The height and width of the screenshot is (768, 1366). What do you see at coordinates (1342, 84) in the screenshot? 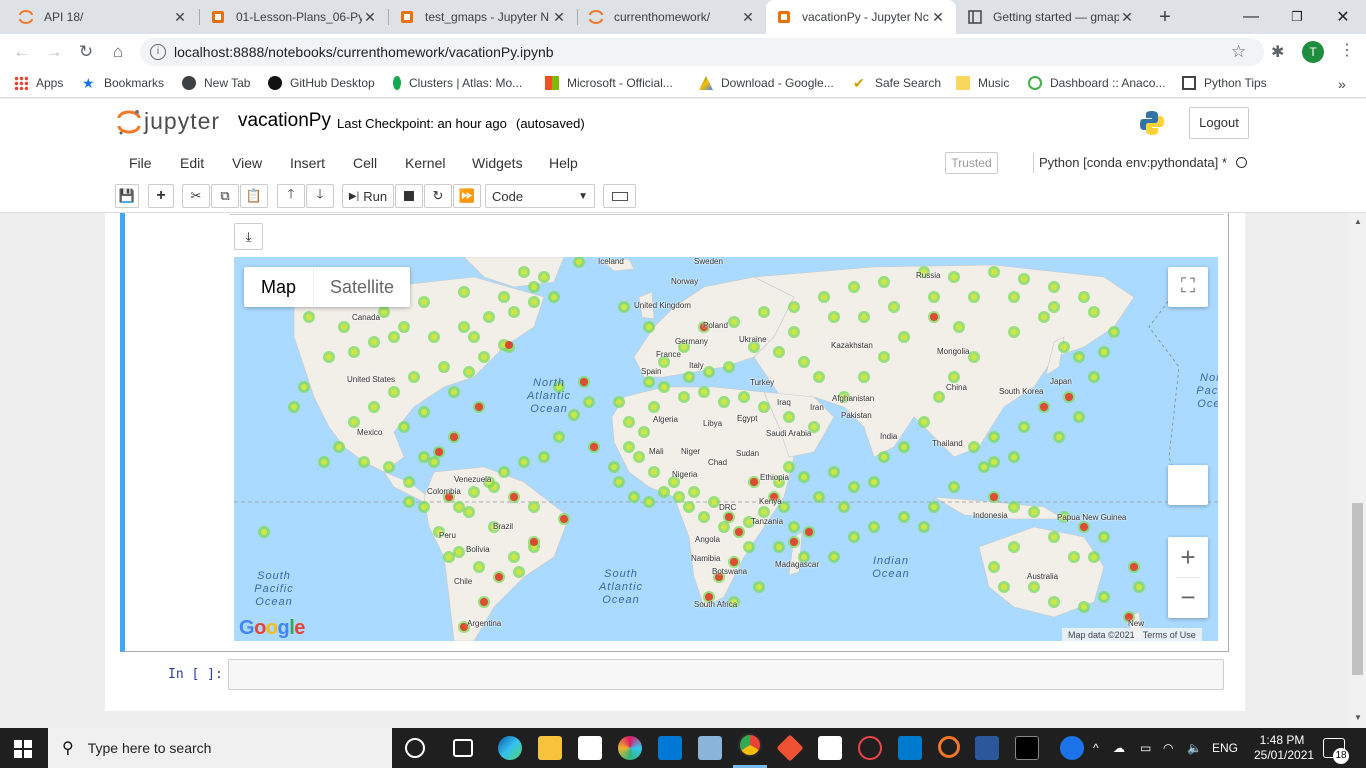
I see `bookmarks-overflow-icon: »` at bounding box center [1342, 84].